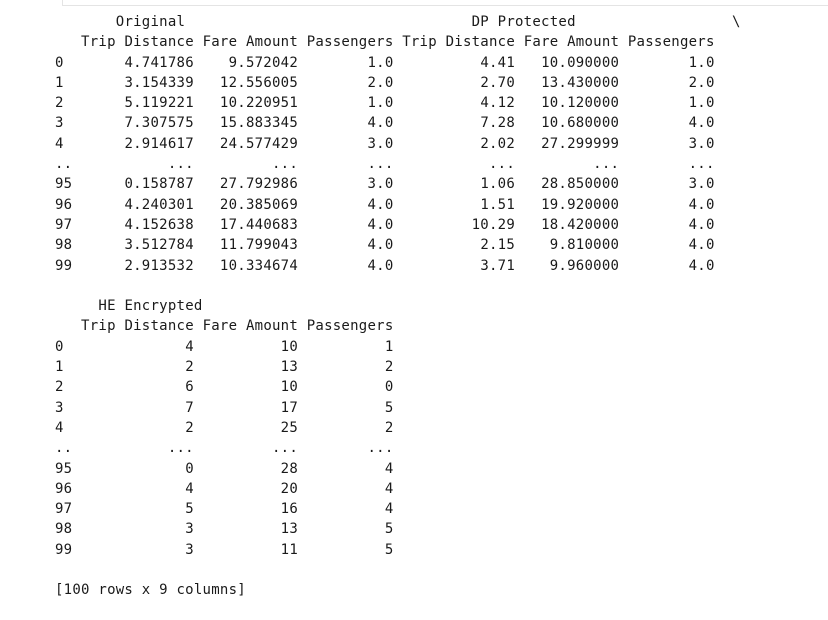 The width and height of the screenshot is (828, 620). Describe the element at coordinates (259, 224) in the screenshot. I see `table-cell: 17.440683` at that location.